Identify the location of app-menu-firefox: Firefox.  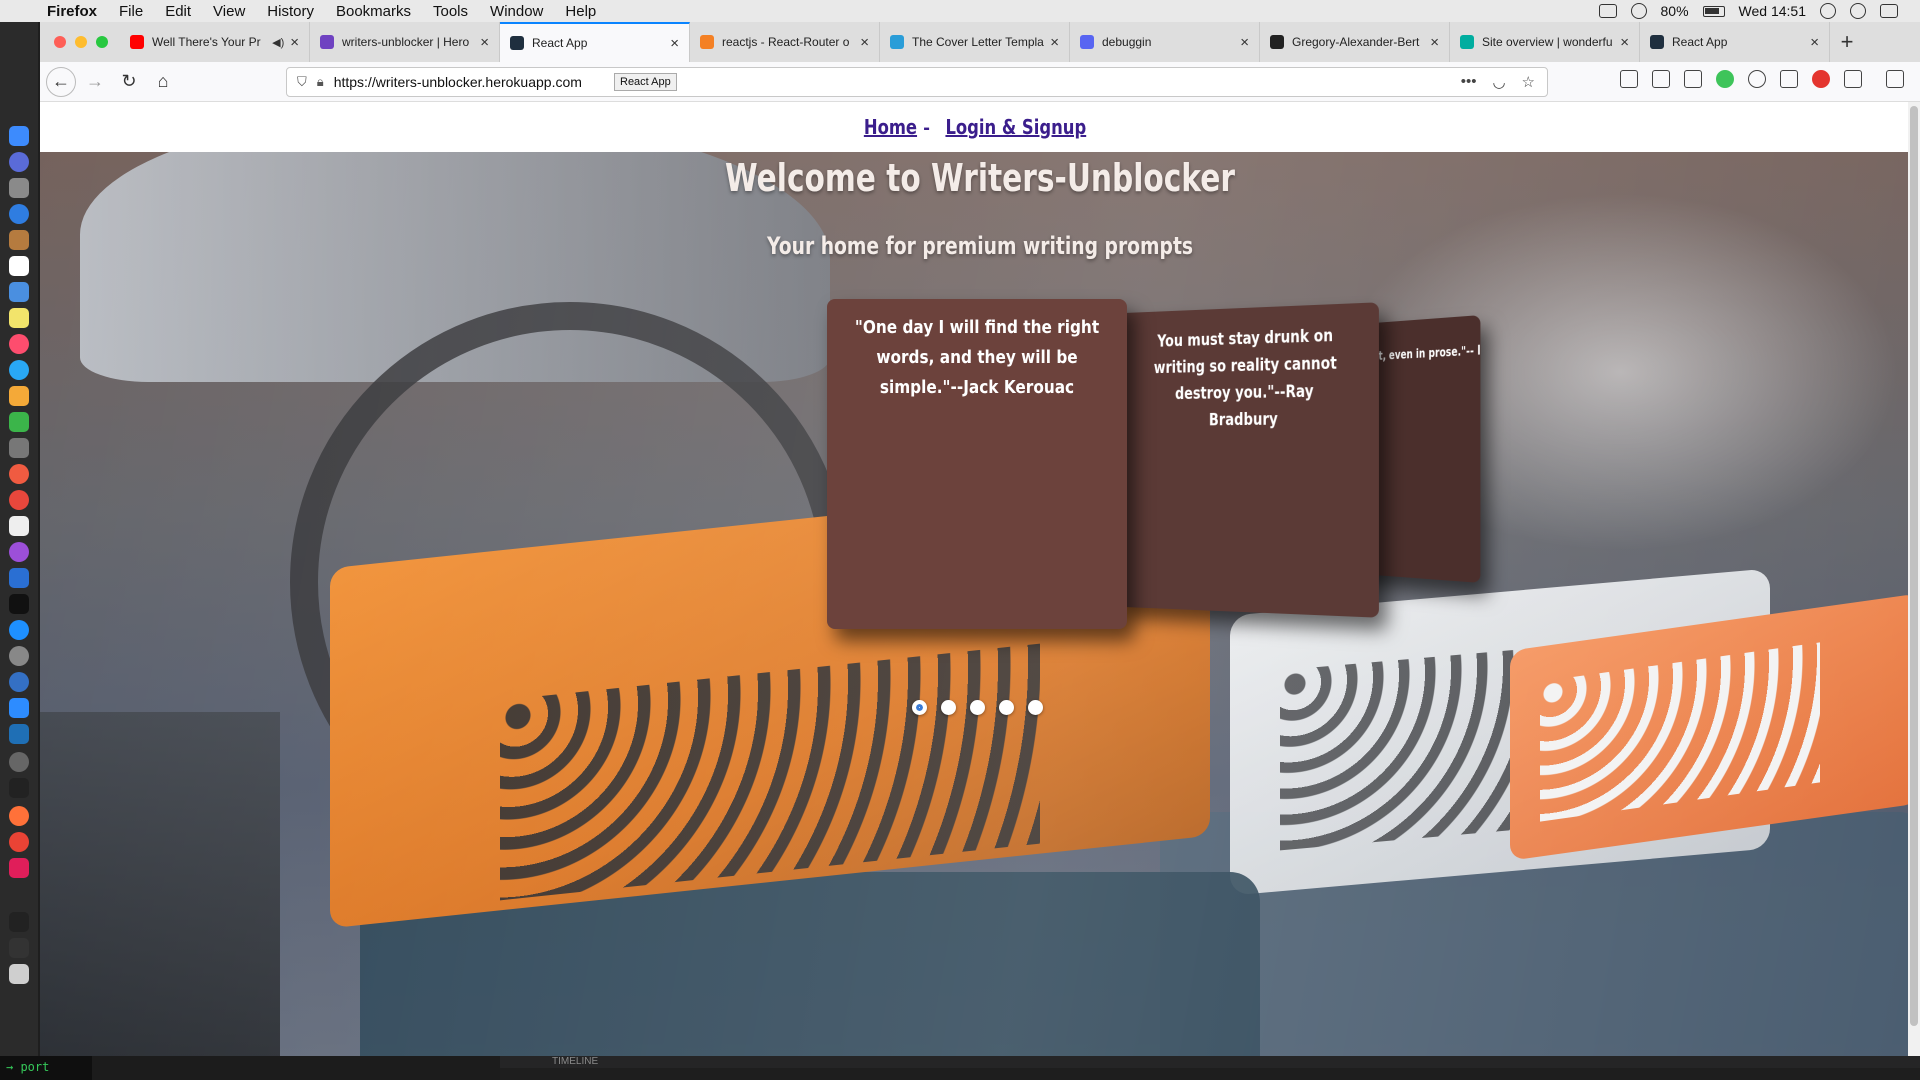
(72, 11).